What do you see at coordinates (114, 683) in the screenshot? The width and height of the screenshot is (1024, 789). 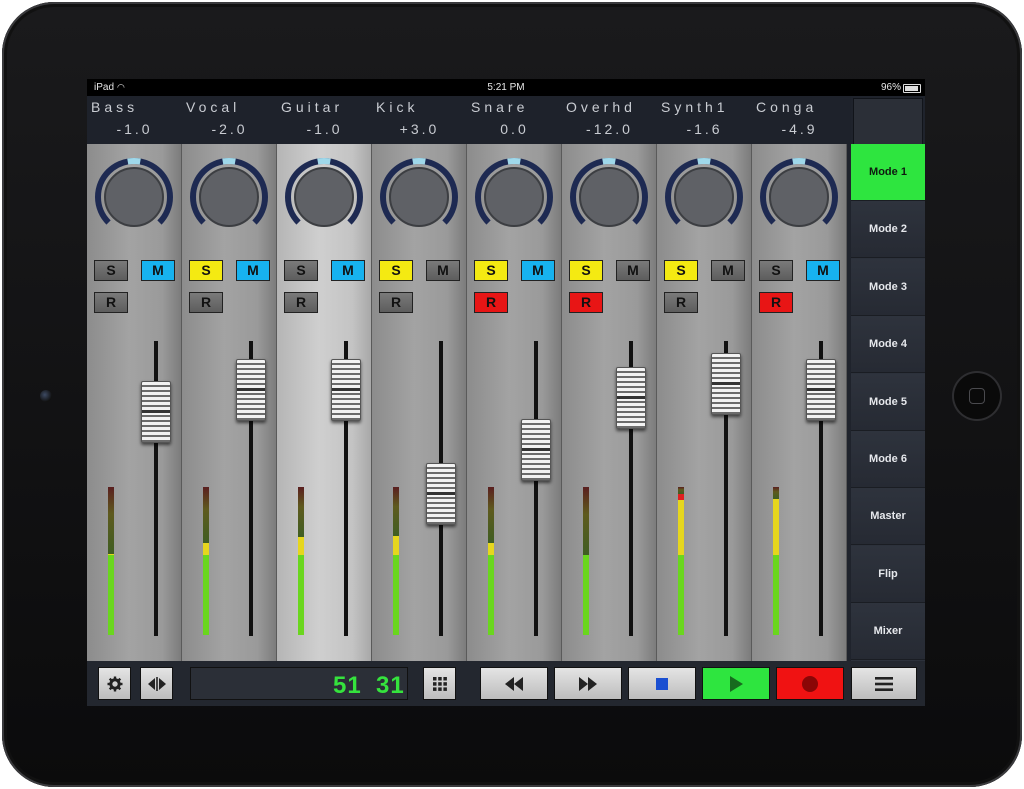 I see `settings-button` at bounding box center [114, 683].